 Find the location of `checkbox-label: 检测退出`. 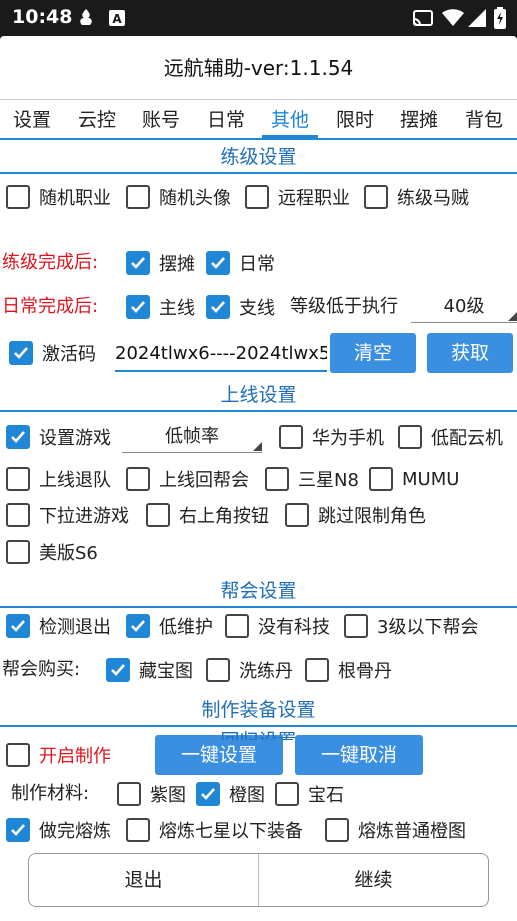

checkbox-label: 检测退出 is located at coordinates (75, 627).